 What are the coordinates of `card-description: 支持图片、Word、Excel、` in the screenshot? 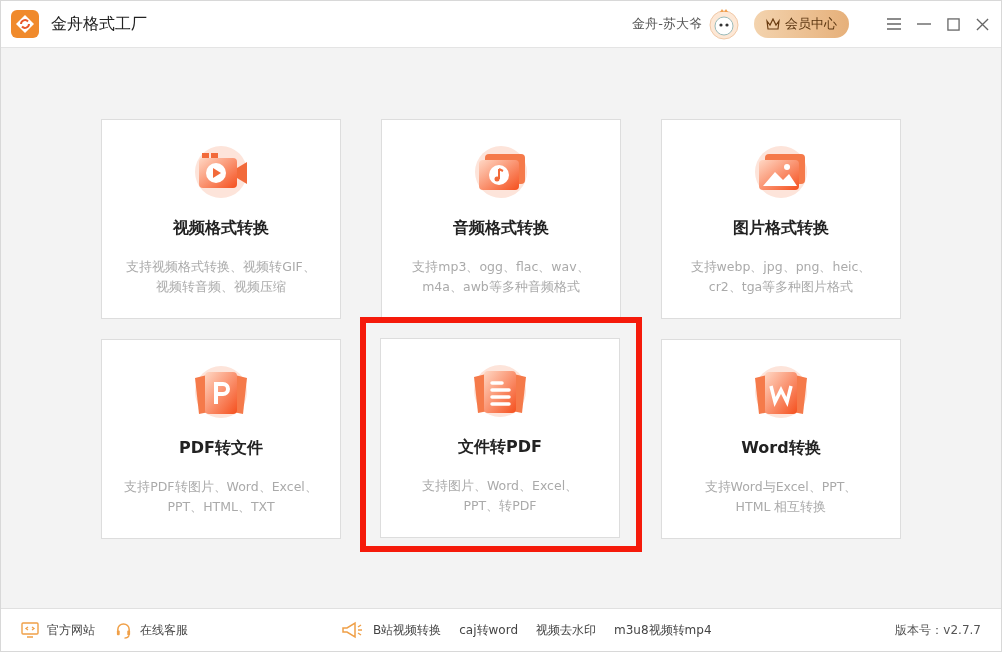 It's located at (500, 486).